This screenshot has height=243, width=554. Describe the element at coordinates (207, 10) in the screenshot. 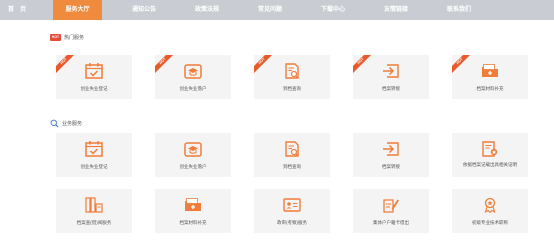

I see `nav-policies: 政策法规` at that location.